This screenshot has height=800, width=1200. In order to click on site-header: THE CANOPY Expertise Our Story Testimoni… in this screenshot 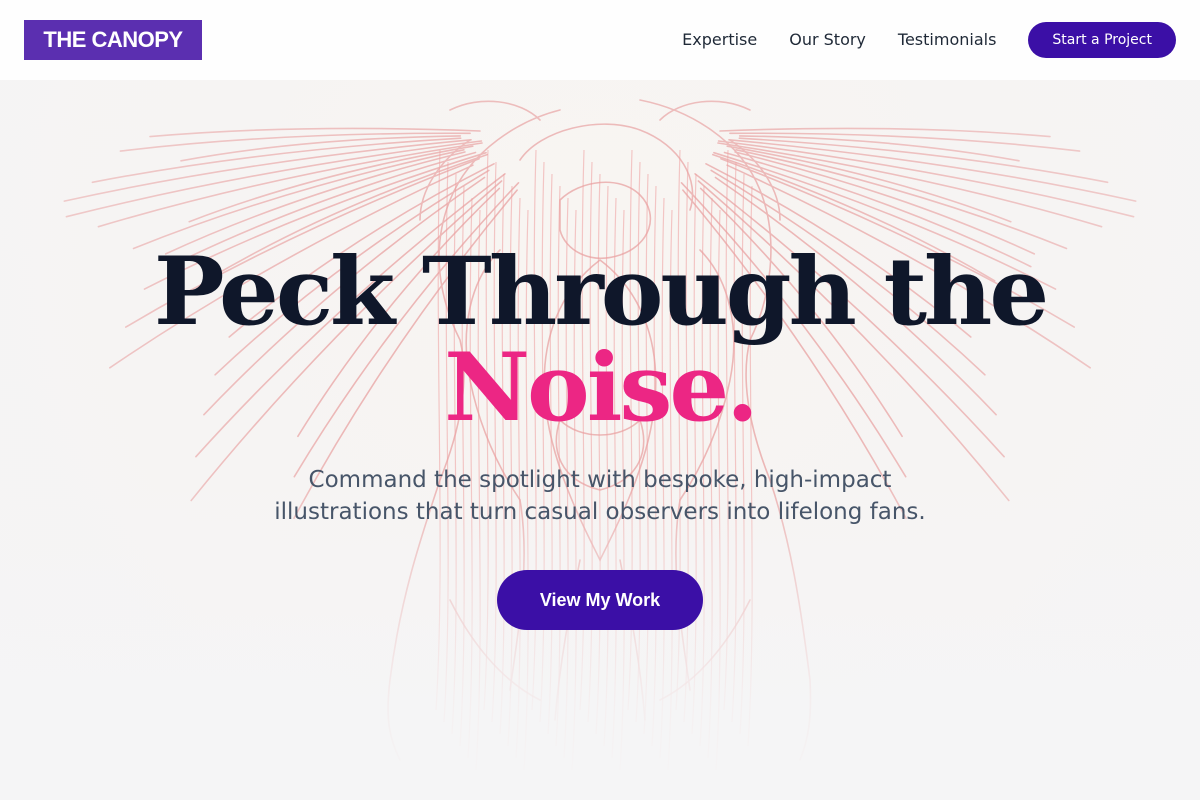, I will do `click(600, 40)`.